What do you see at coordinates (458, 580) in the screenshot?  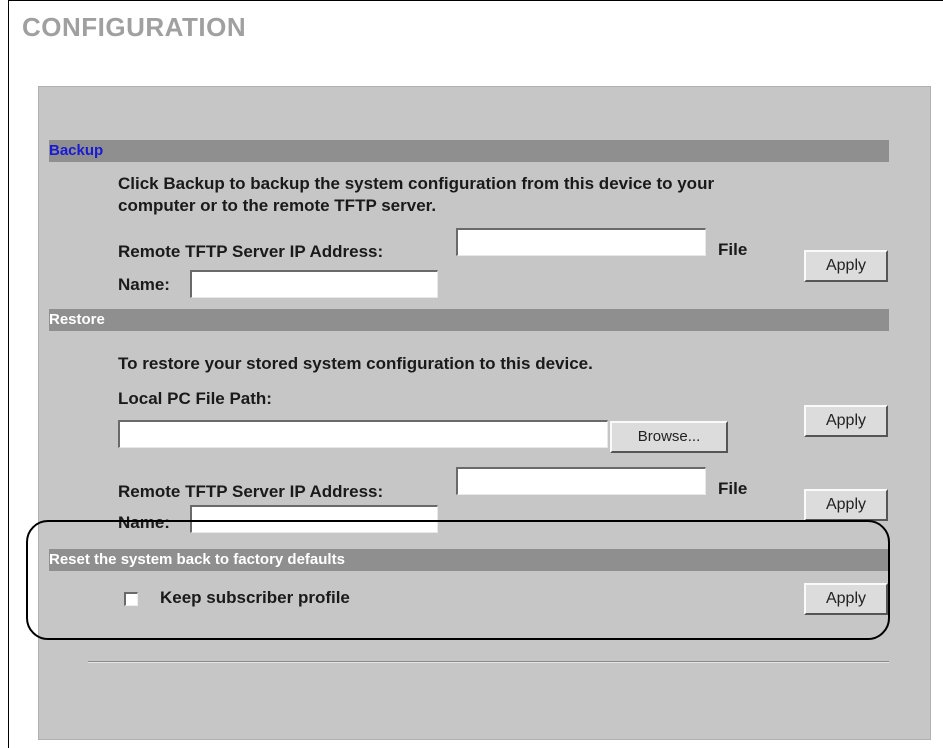 I see `reset-highlight-outline` at bounding box center [458, 580].